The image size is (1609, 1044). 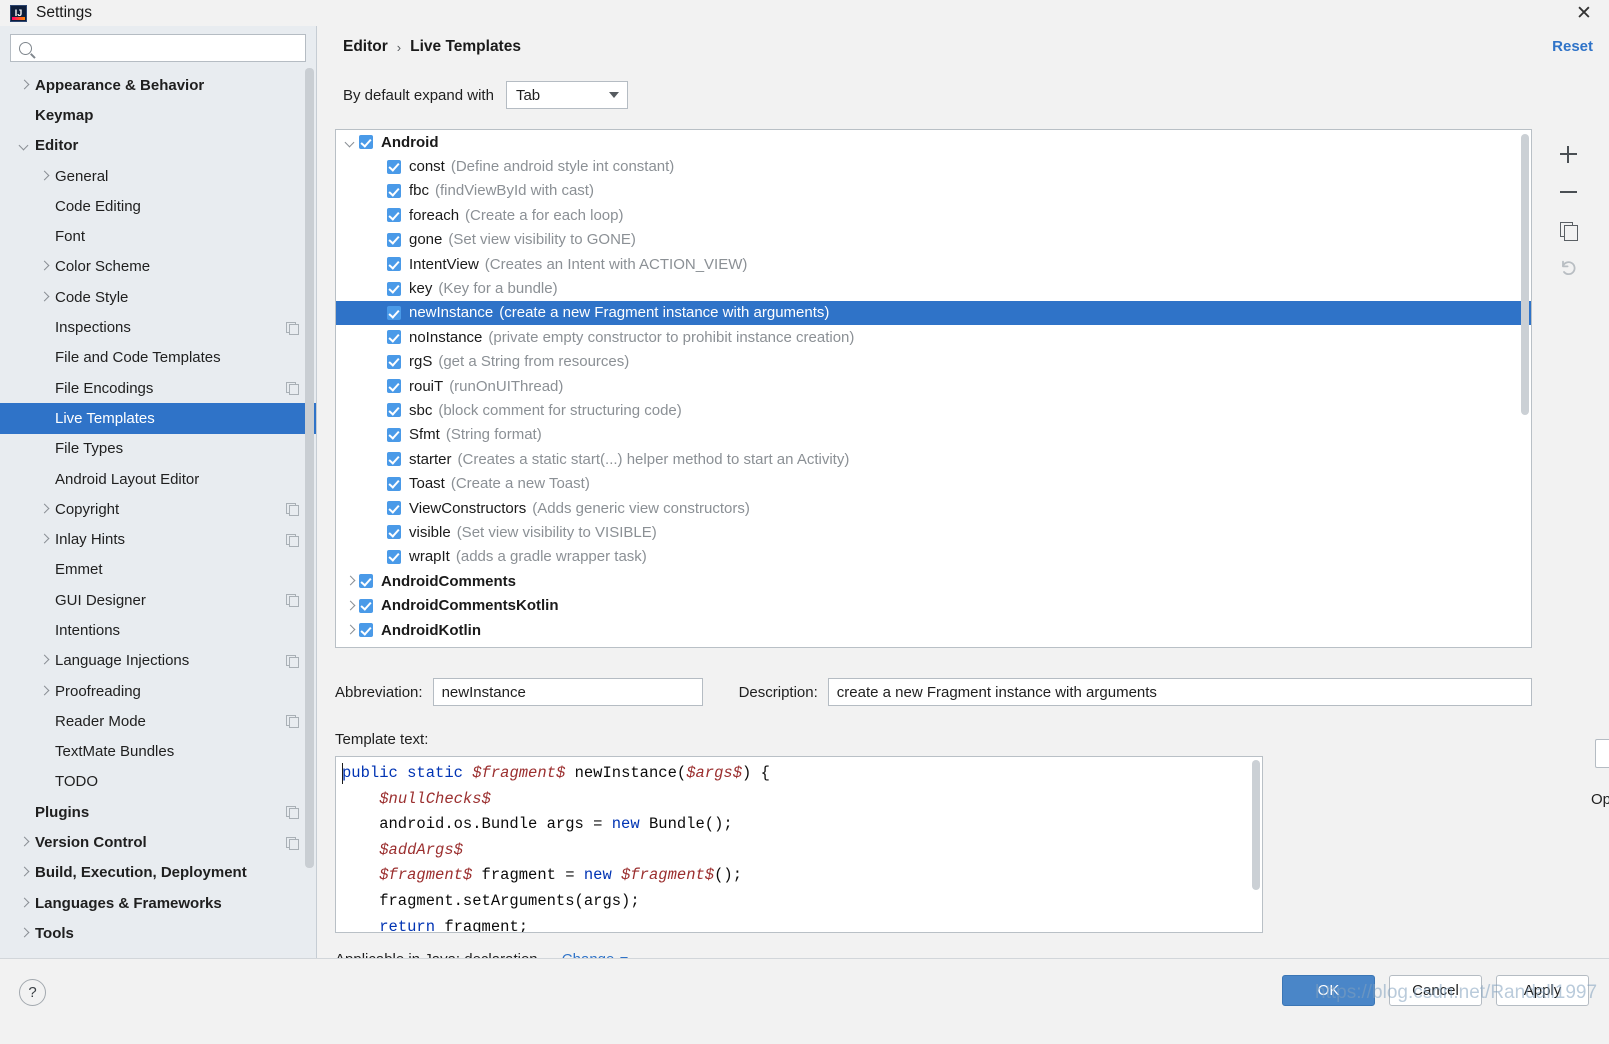 What do you see at coordinates (158, 267) in the screenshot?
I see `sidebar-item-color-scheme: Color Scheme` at bounding box center [158, 267].